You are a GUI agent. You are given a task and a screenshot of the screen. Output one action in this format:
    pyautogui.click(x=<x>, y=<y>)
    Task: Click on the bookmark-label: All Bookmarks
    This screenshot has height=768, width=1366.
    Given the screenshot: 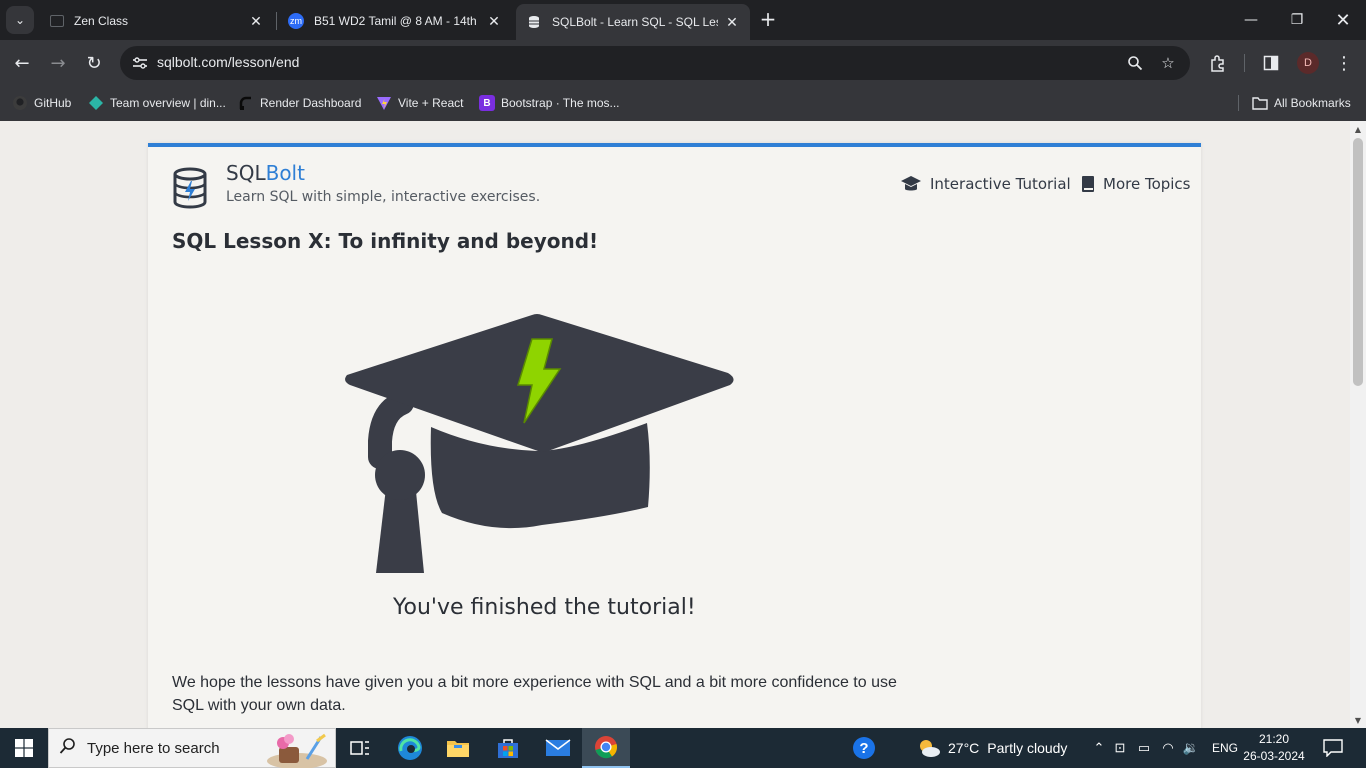 What is the action you would take?
    pyautogui.click(x=1312, y=103)
    